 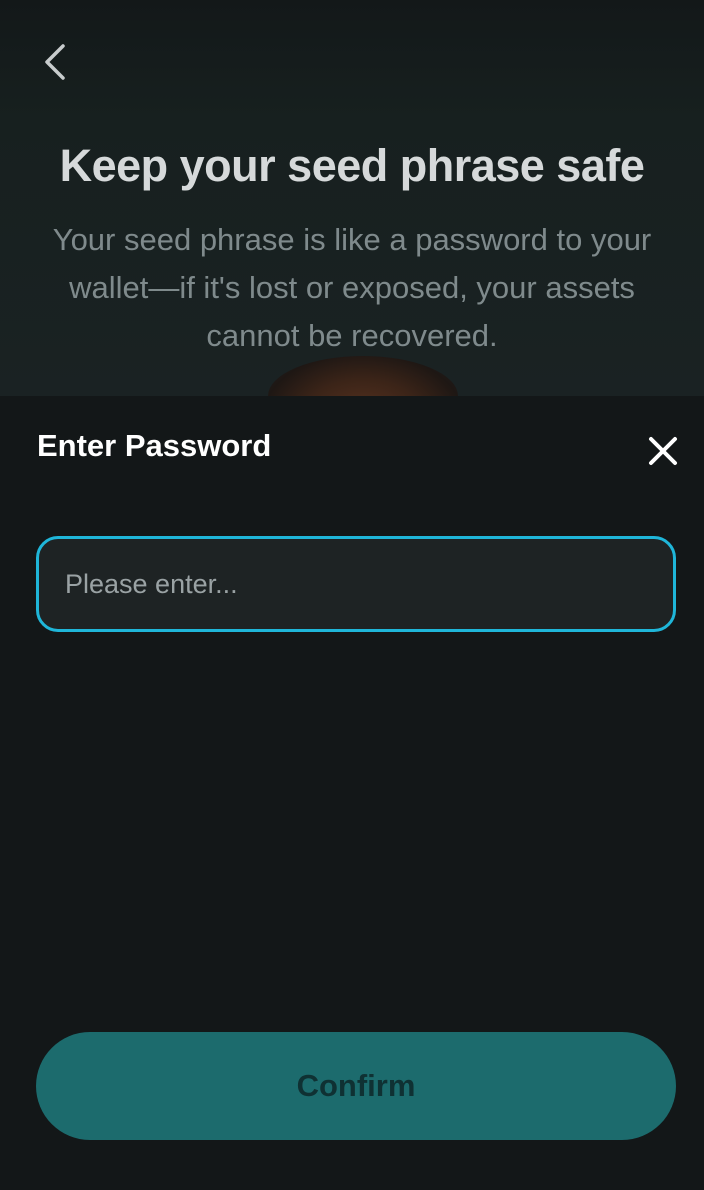 I want to click on close-button, so click(x=663, y=451).